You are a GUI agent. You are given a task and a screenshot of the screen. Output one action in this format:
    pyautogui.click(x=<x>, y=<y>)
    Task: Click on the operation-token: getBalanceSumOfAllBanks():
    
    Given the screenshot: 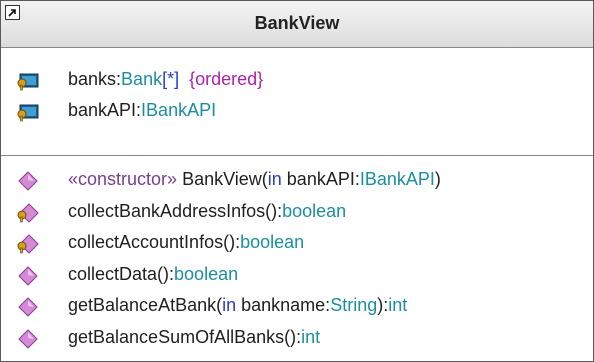 What is the action you would take?
    pyautogui.click(x=185, y=336)
    